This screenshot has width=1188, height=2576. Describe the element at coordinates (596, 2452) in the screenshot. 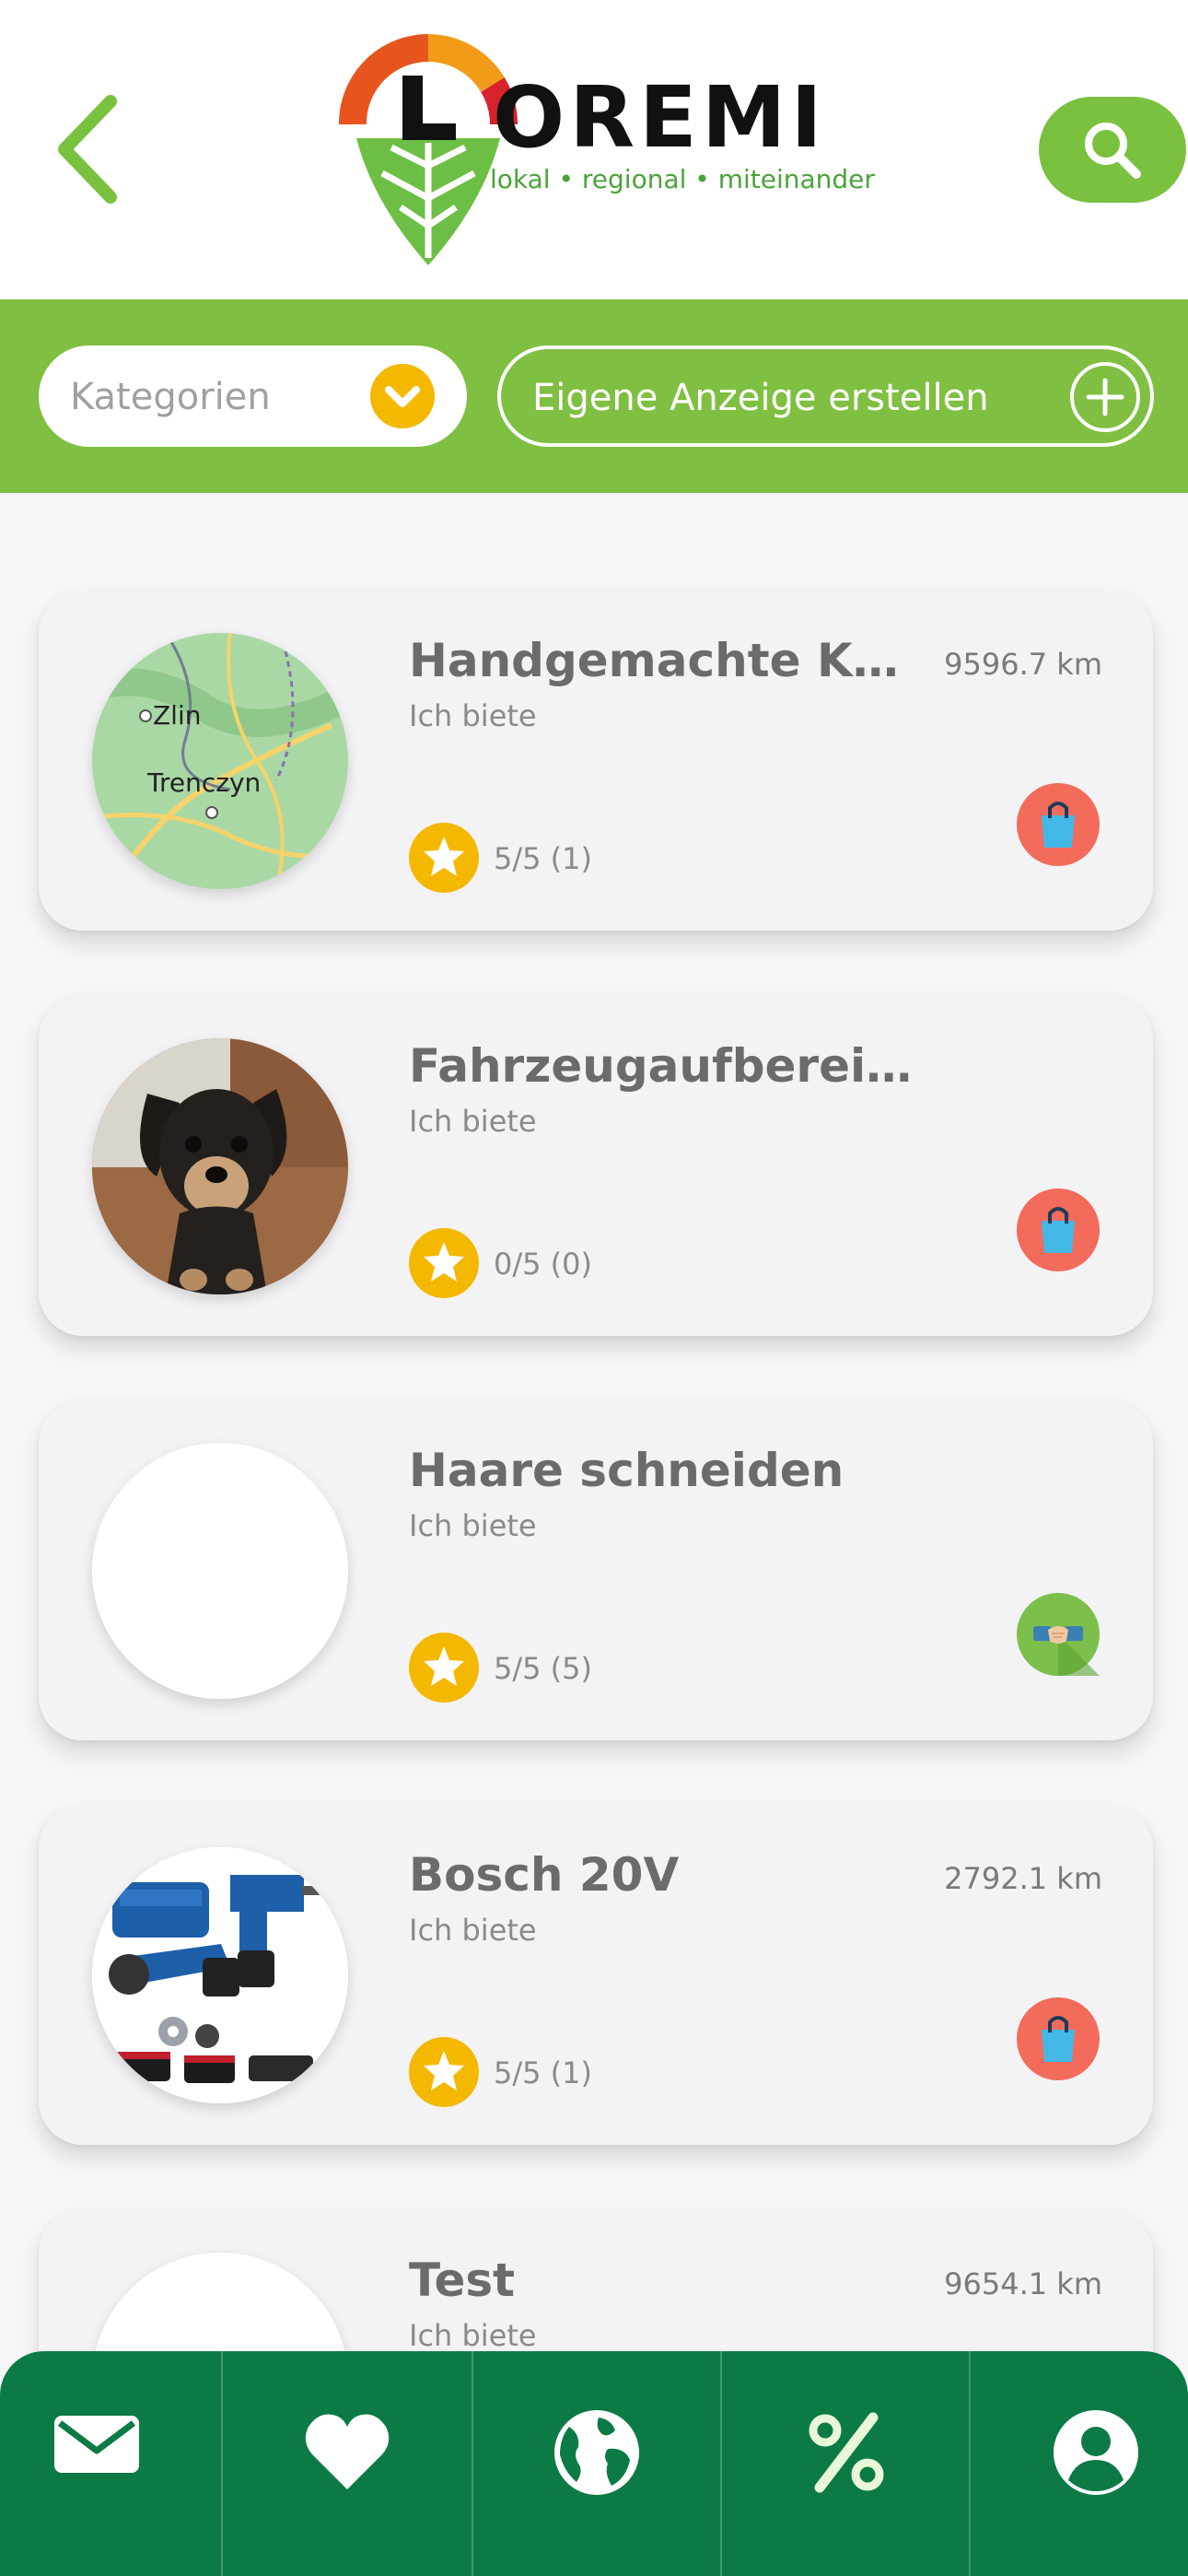

I see `globe-icon` at that location.